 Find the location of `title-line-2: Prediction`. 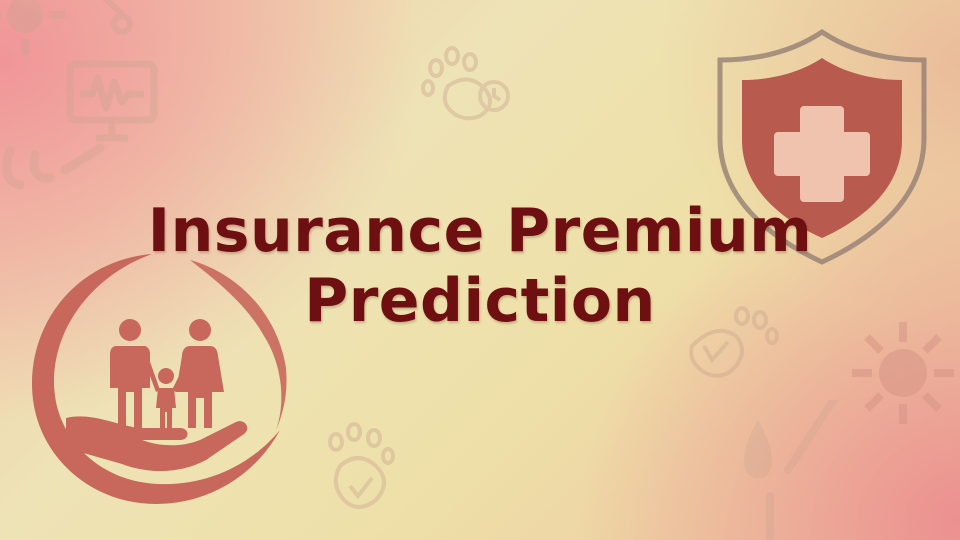

title-line-2: Prediction is located at coordinates (480, 301).